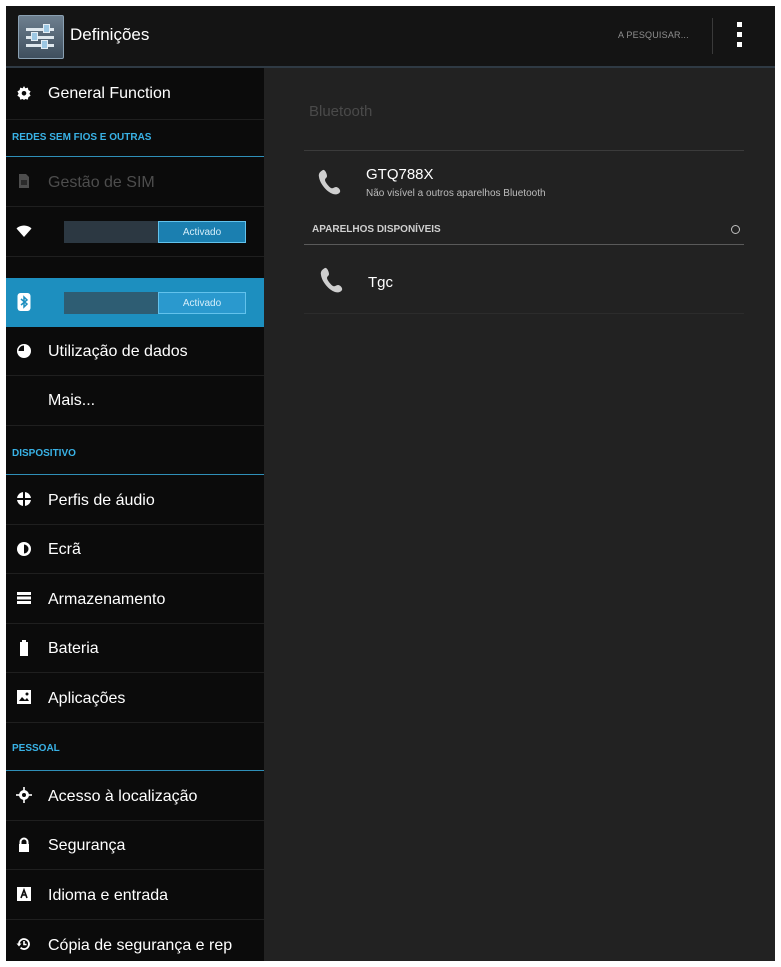 The width and height of the screenshot is (781, 967). Describe the element at coordinates (24, 182) in the screenshot. I see `sim-card-icon` at that location.